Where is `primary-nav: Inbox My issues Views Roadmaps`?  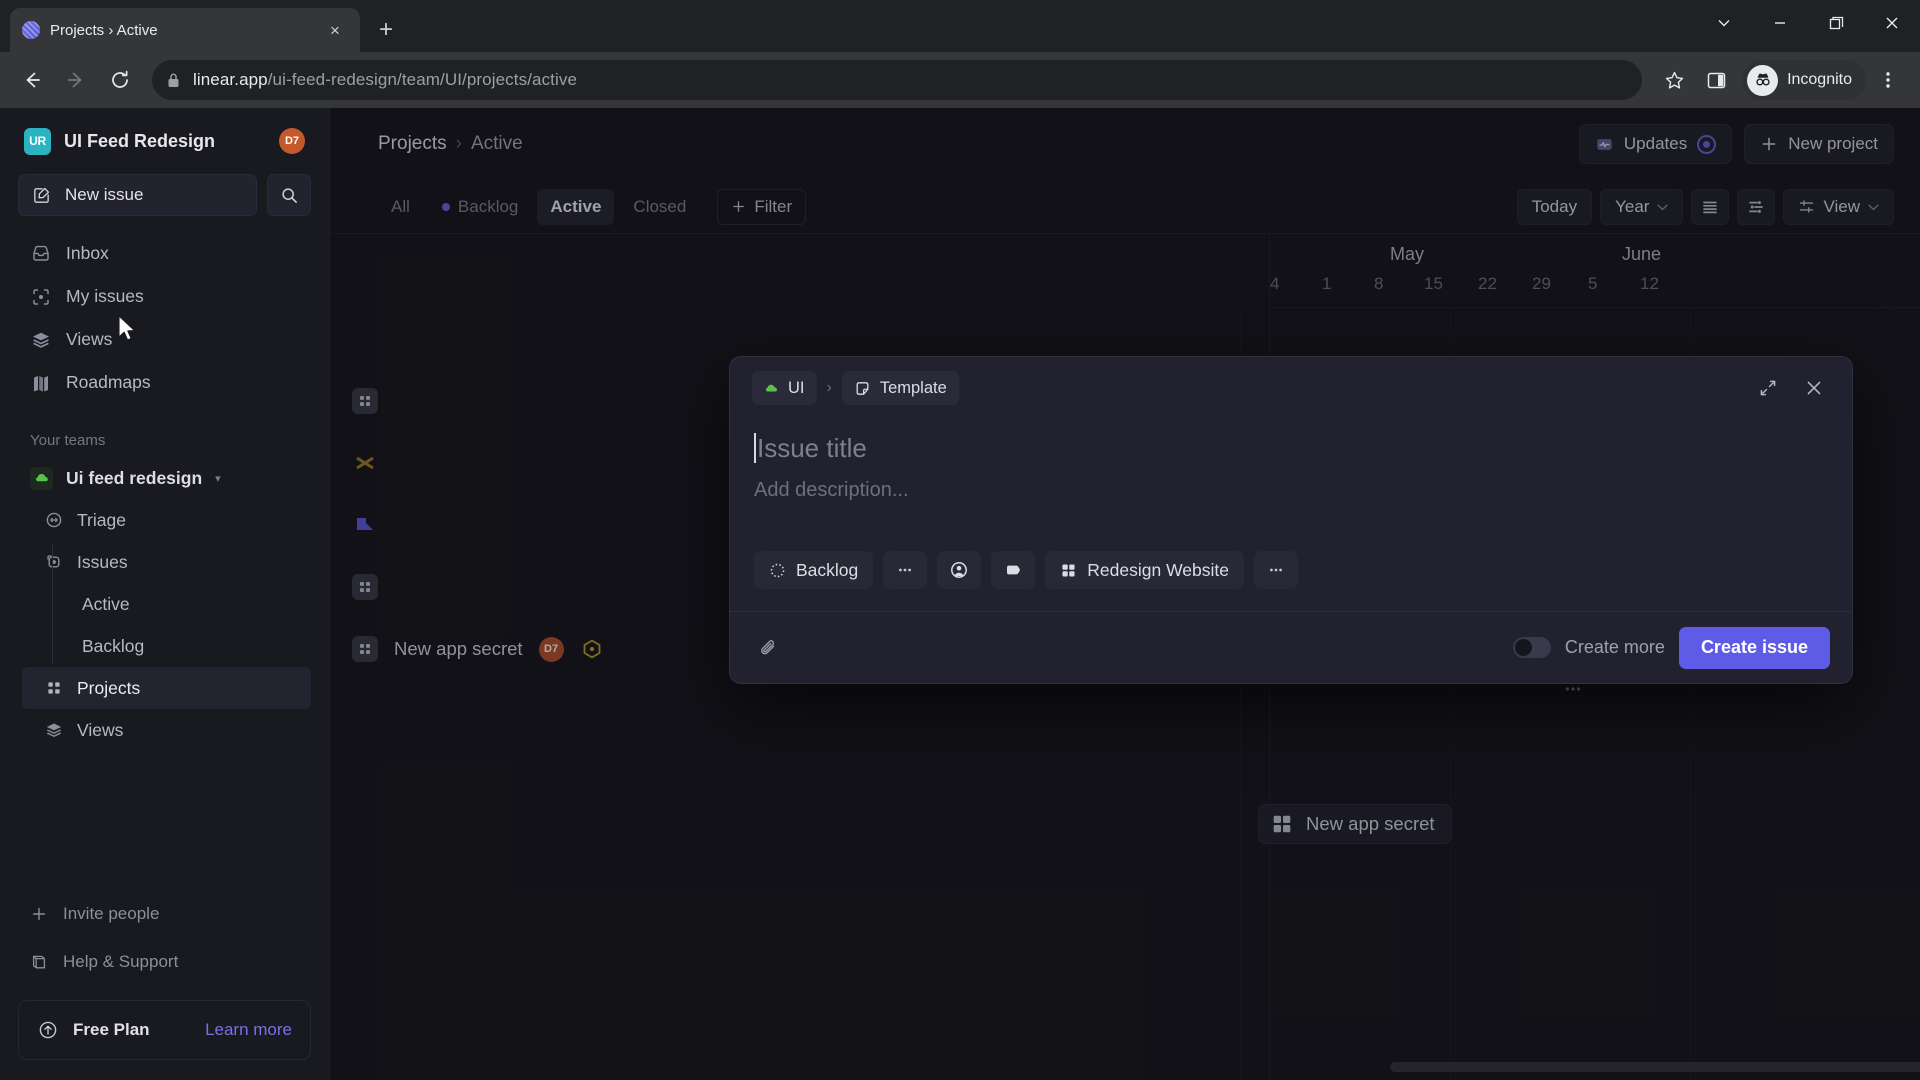 primary-nav: Inbox My issues Views Roadmaps is located at coordinates (164, 318).